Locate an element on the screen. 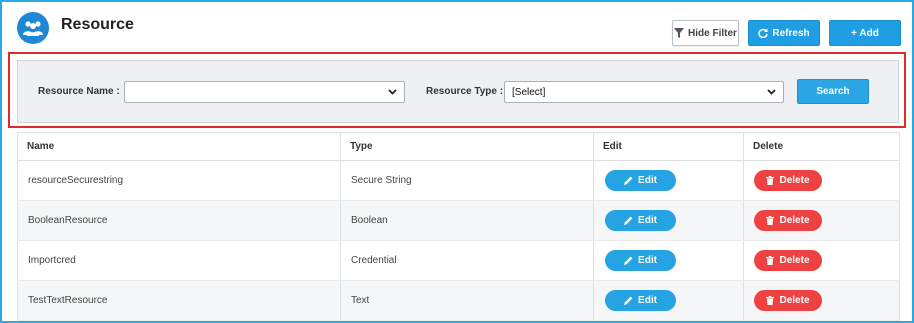 The image size is (914, 323). cell-name: TestTextResource is located at coordinates (179, 300).